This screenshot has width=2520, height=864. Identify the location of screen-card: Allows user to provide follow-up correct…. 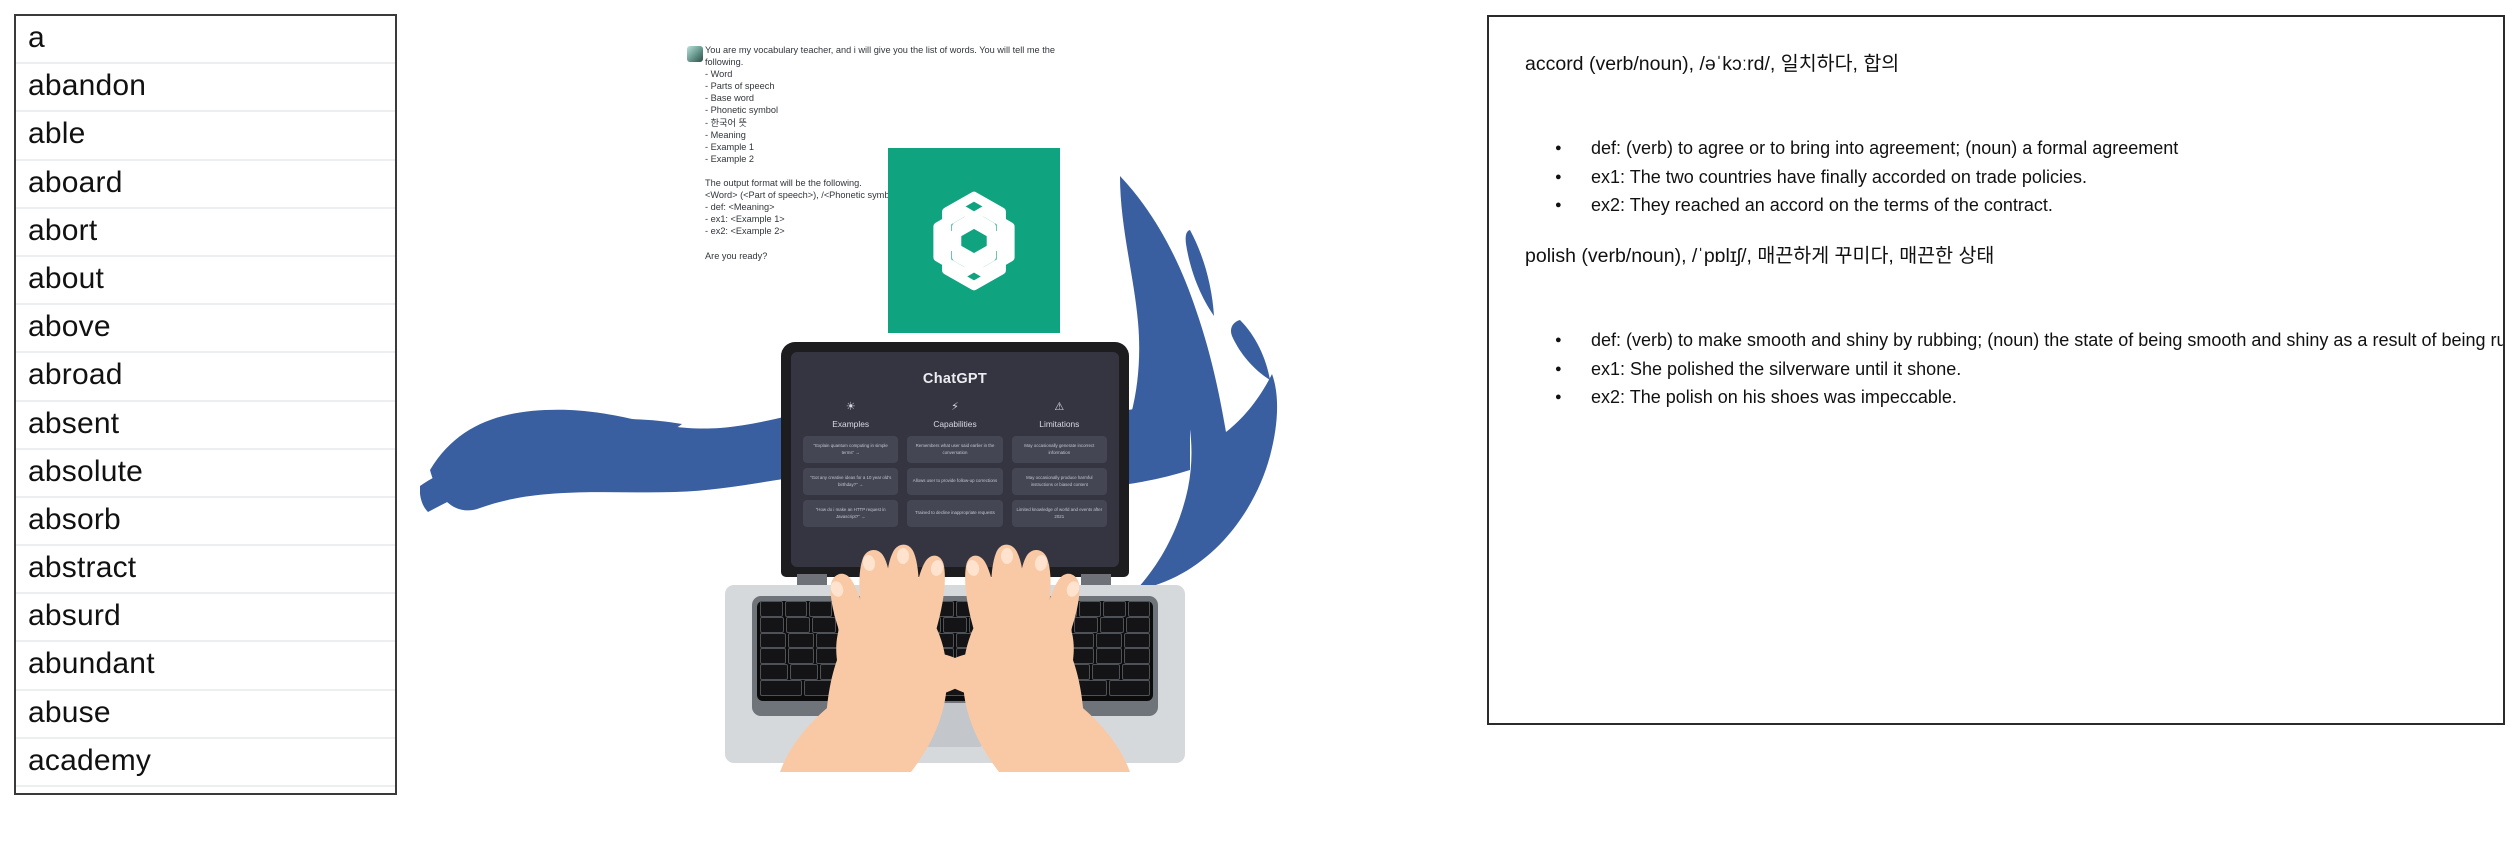
(955, 481).